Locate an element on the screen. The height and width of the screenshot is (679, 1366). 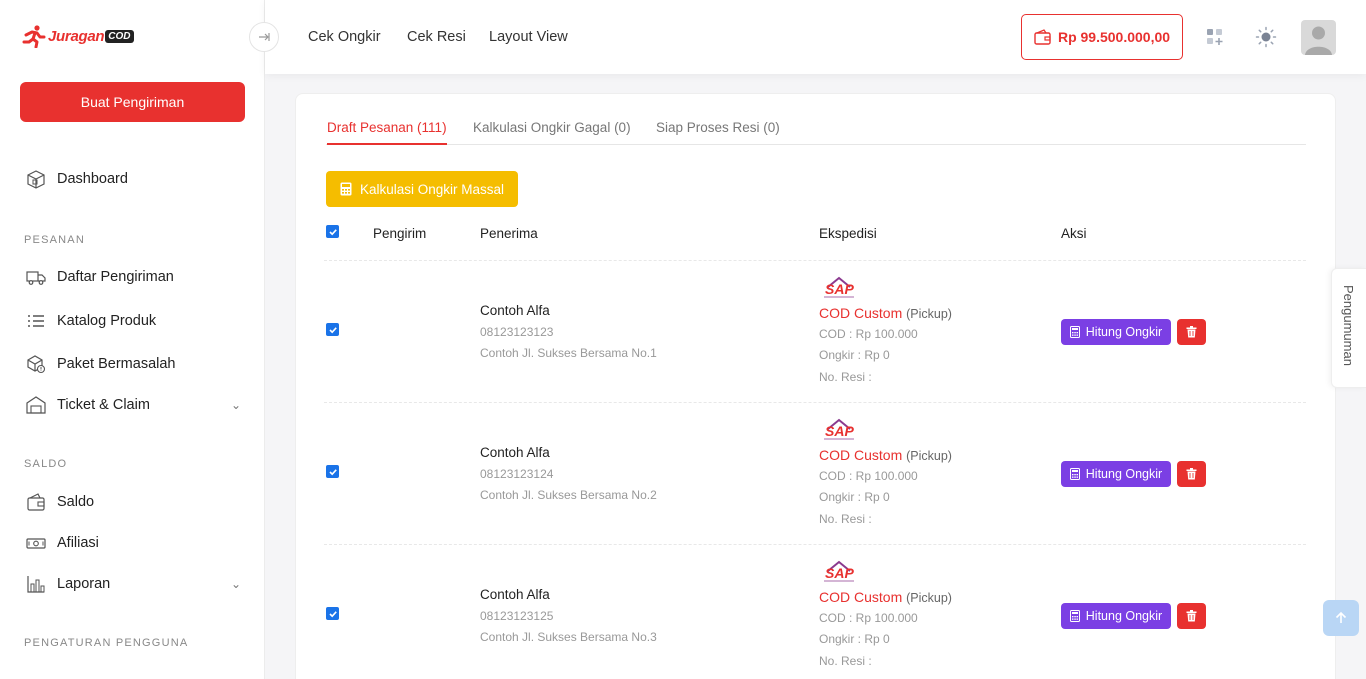
sidebar-item-label: Saldo is located at coordinates (76, 502).